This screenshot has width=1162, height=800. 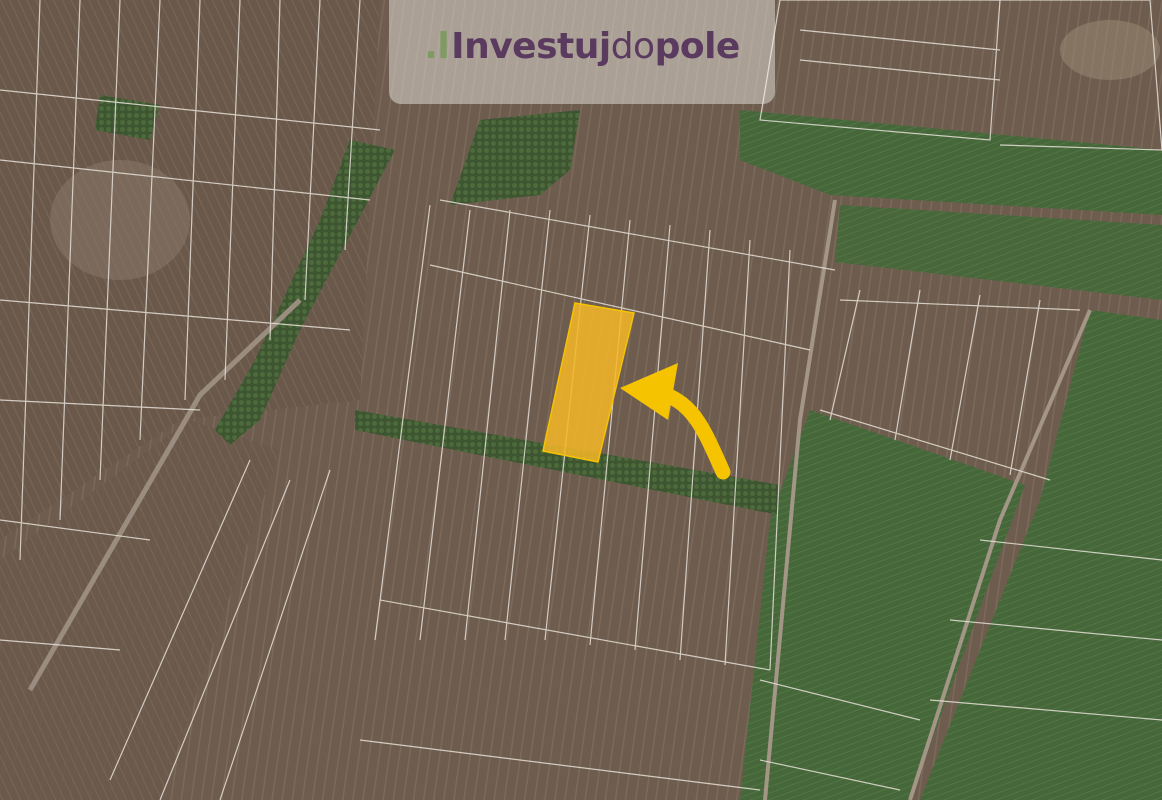 I want to click on investujdopole-logo: .lInvestujdopole, so click(x=582, y=46).